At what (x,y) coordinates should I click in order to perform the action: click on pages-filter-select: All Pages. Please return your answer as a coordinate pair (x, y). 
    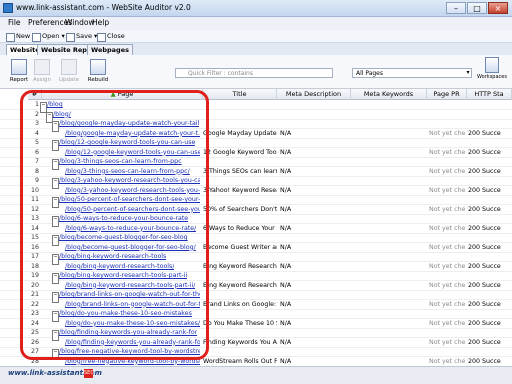
    Looking at the image, I should click on (412, 73).